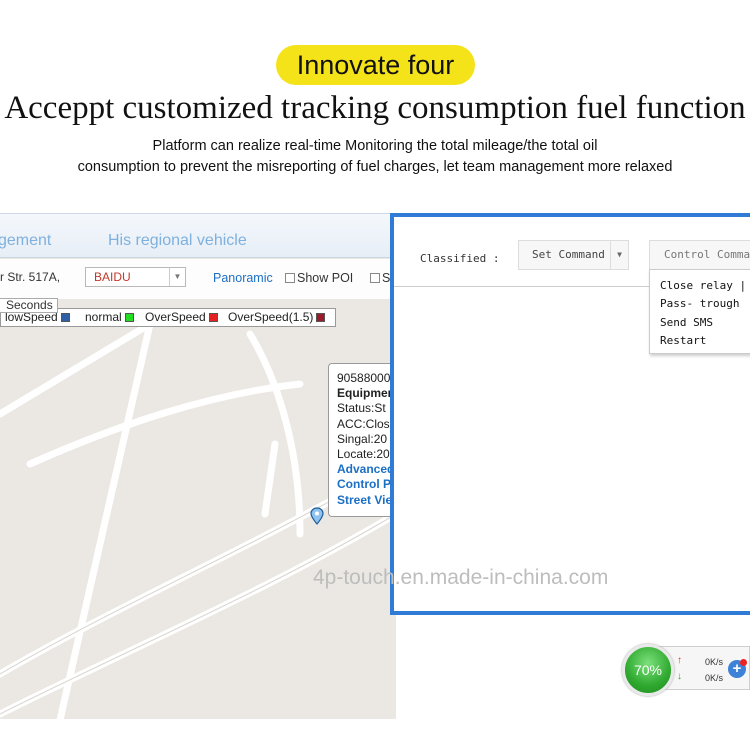 The image size is (750, 734). Describe the element at coordinates (112, 277) in the screenshot. I see `map-provider-value: BAIDU` at that location.